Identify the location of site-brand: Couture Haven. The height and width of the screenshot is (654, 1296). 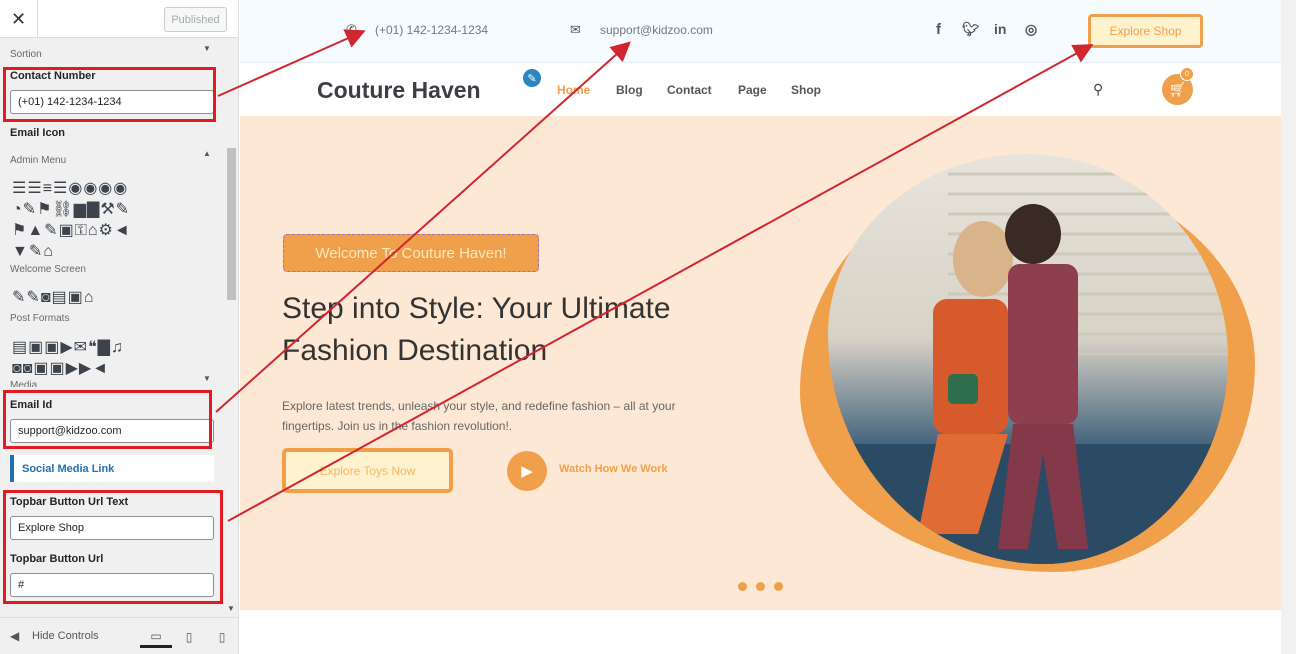
(399, 90).